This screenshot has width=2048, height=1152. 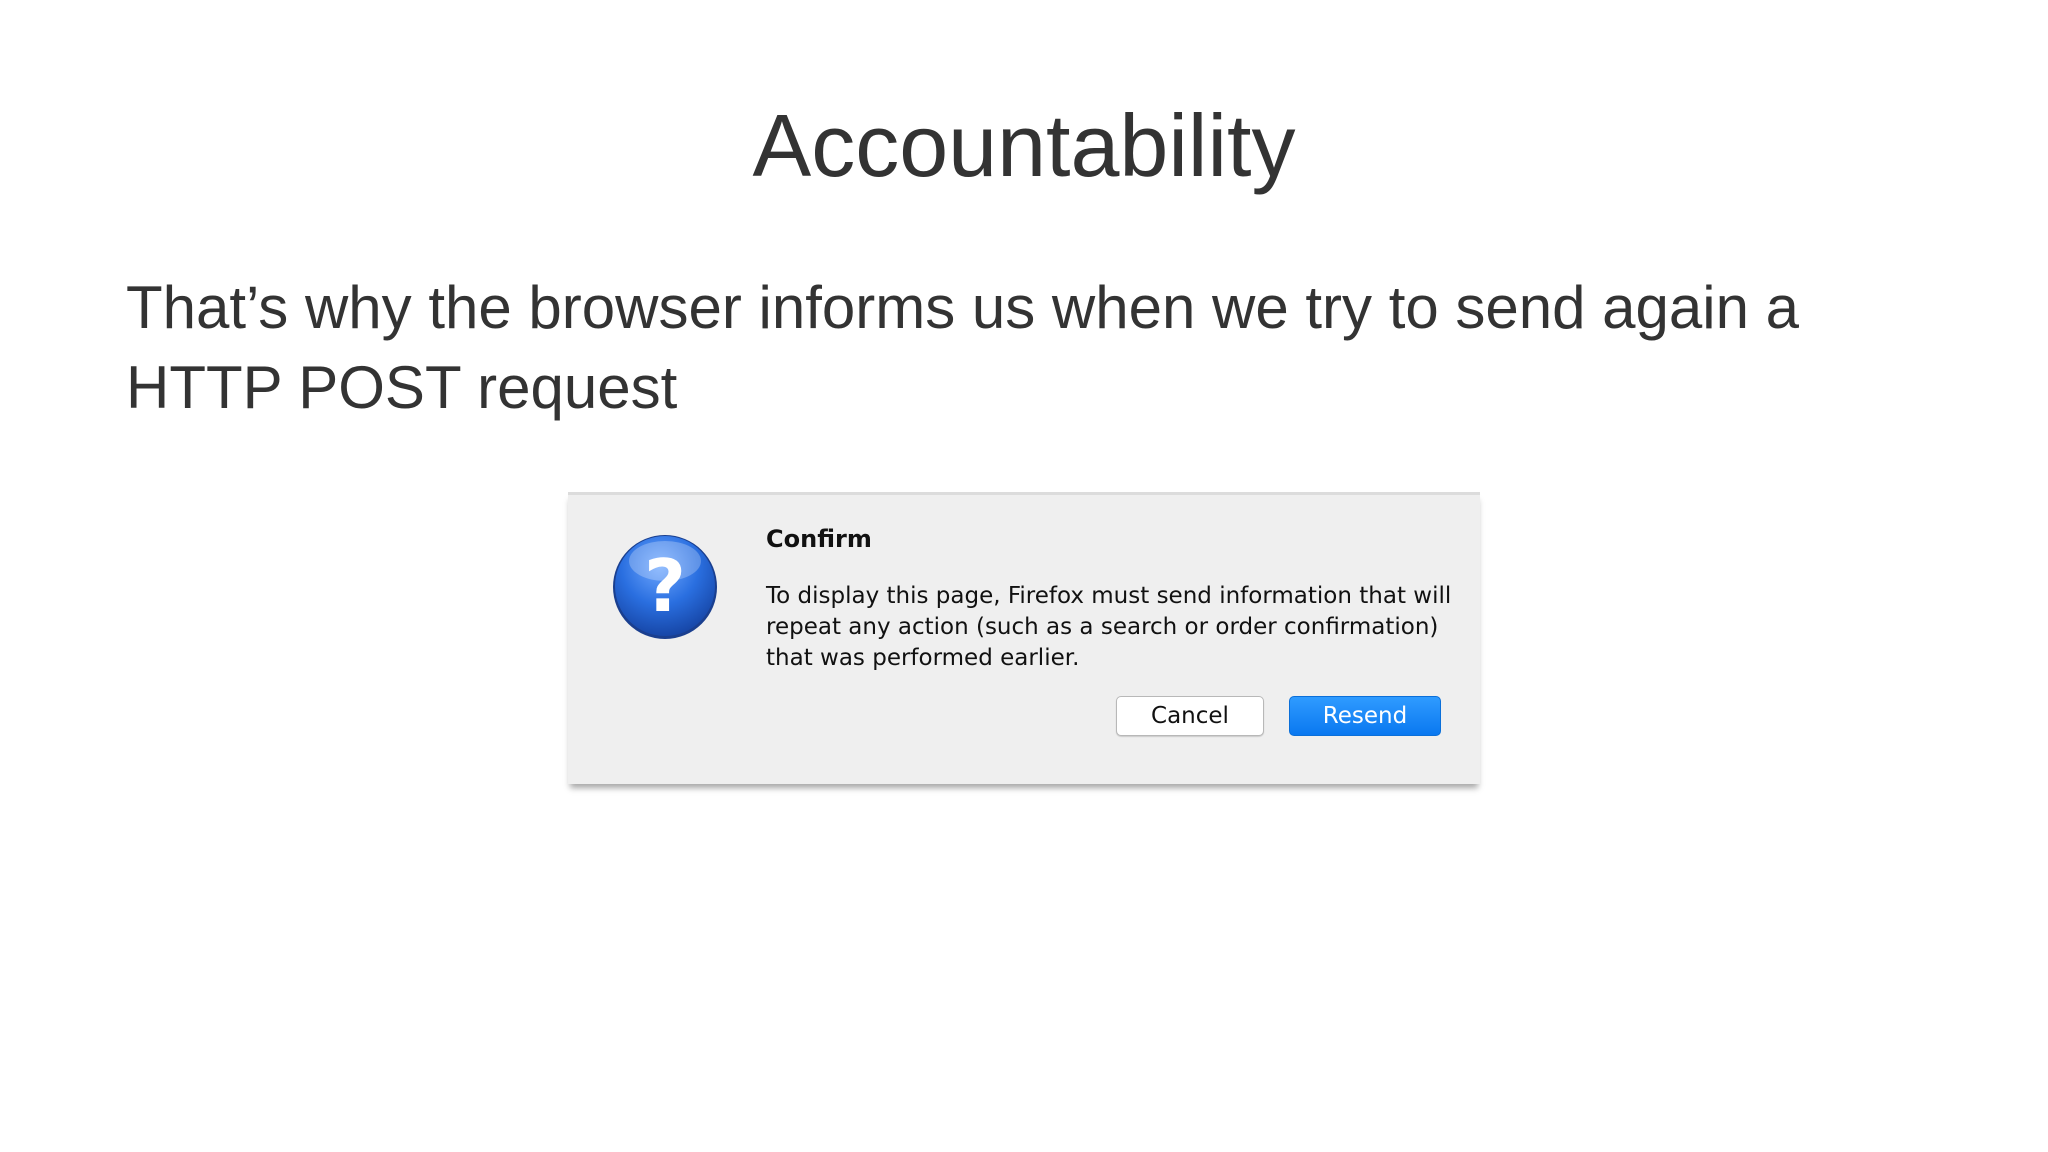 What do you see at coordinates (1365, 716) in the screenshot?
I see `resend-button: Resend` at bounding box center [1365, 716].